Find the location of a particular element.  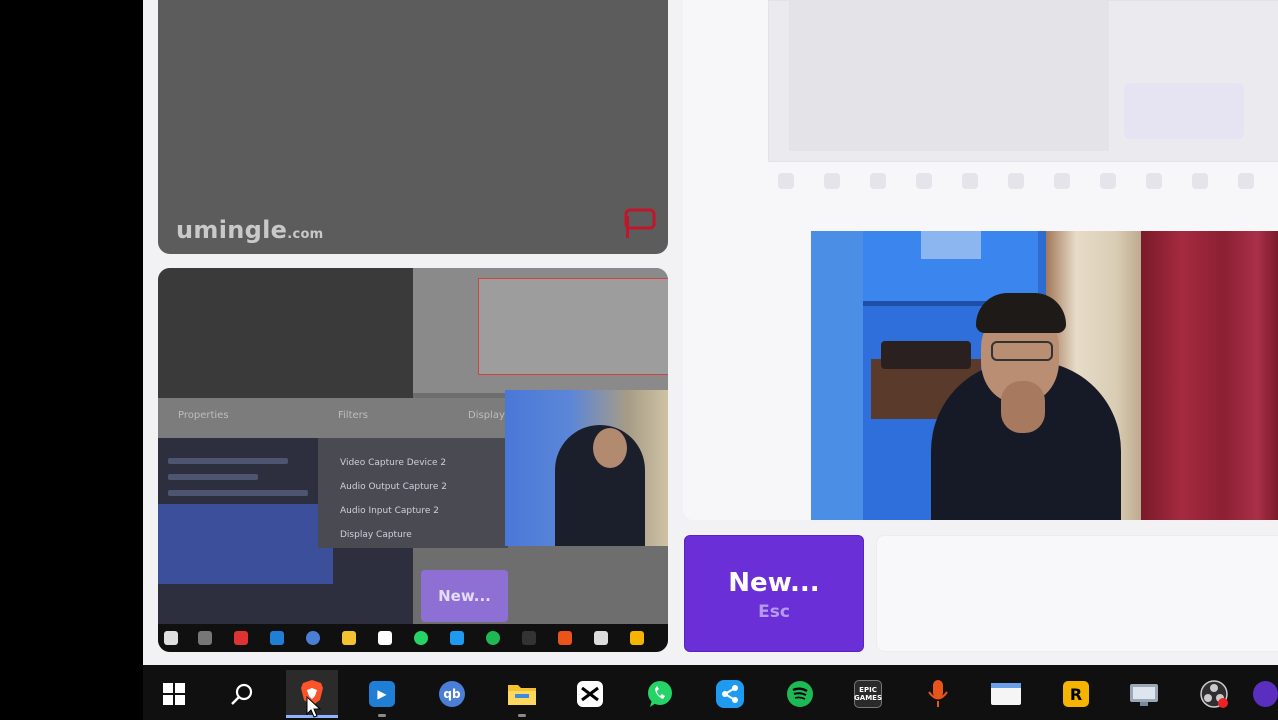

shareit-icon is located at coordinates (730, 694).